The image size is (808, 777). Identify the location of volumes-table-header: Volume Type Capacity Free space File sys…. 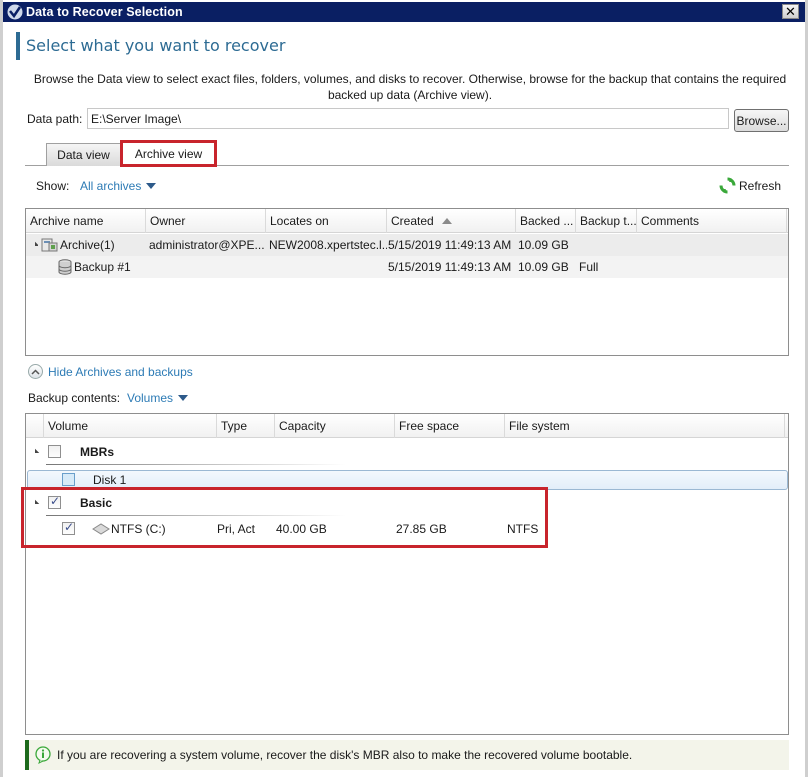
(407, 426).